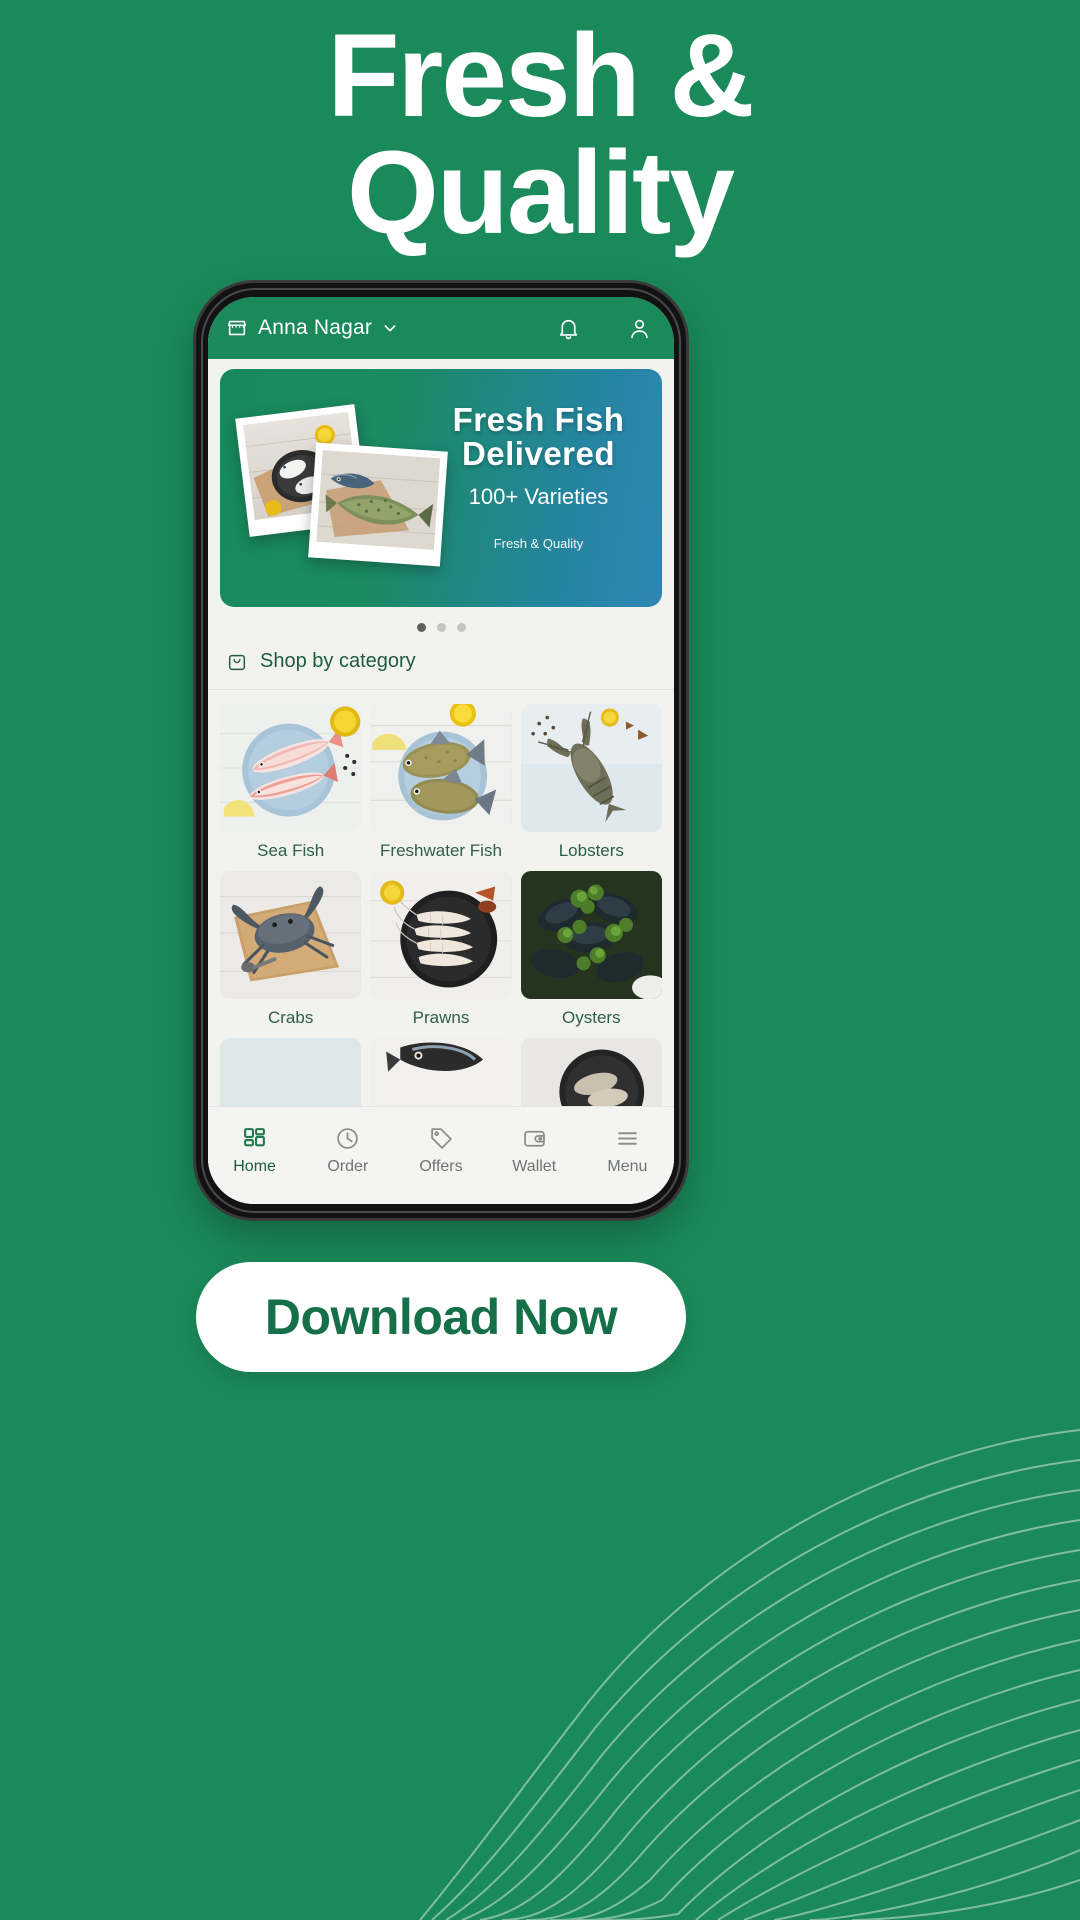  What do you see at coordinates (538, 497) in the screenshot?
I see `banner-subtitle: 100+ Varieties` at bounding box center [538, 497].